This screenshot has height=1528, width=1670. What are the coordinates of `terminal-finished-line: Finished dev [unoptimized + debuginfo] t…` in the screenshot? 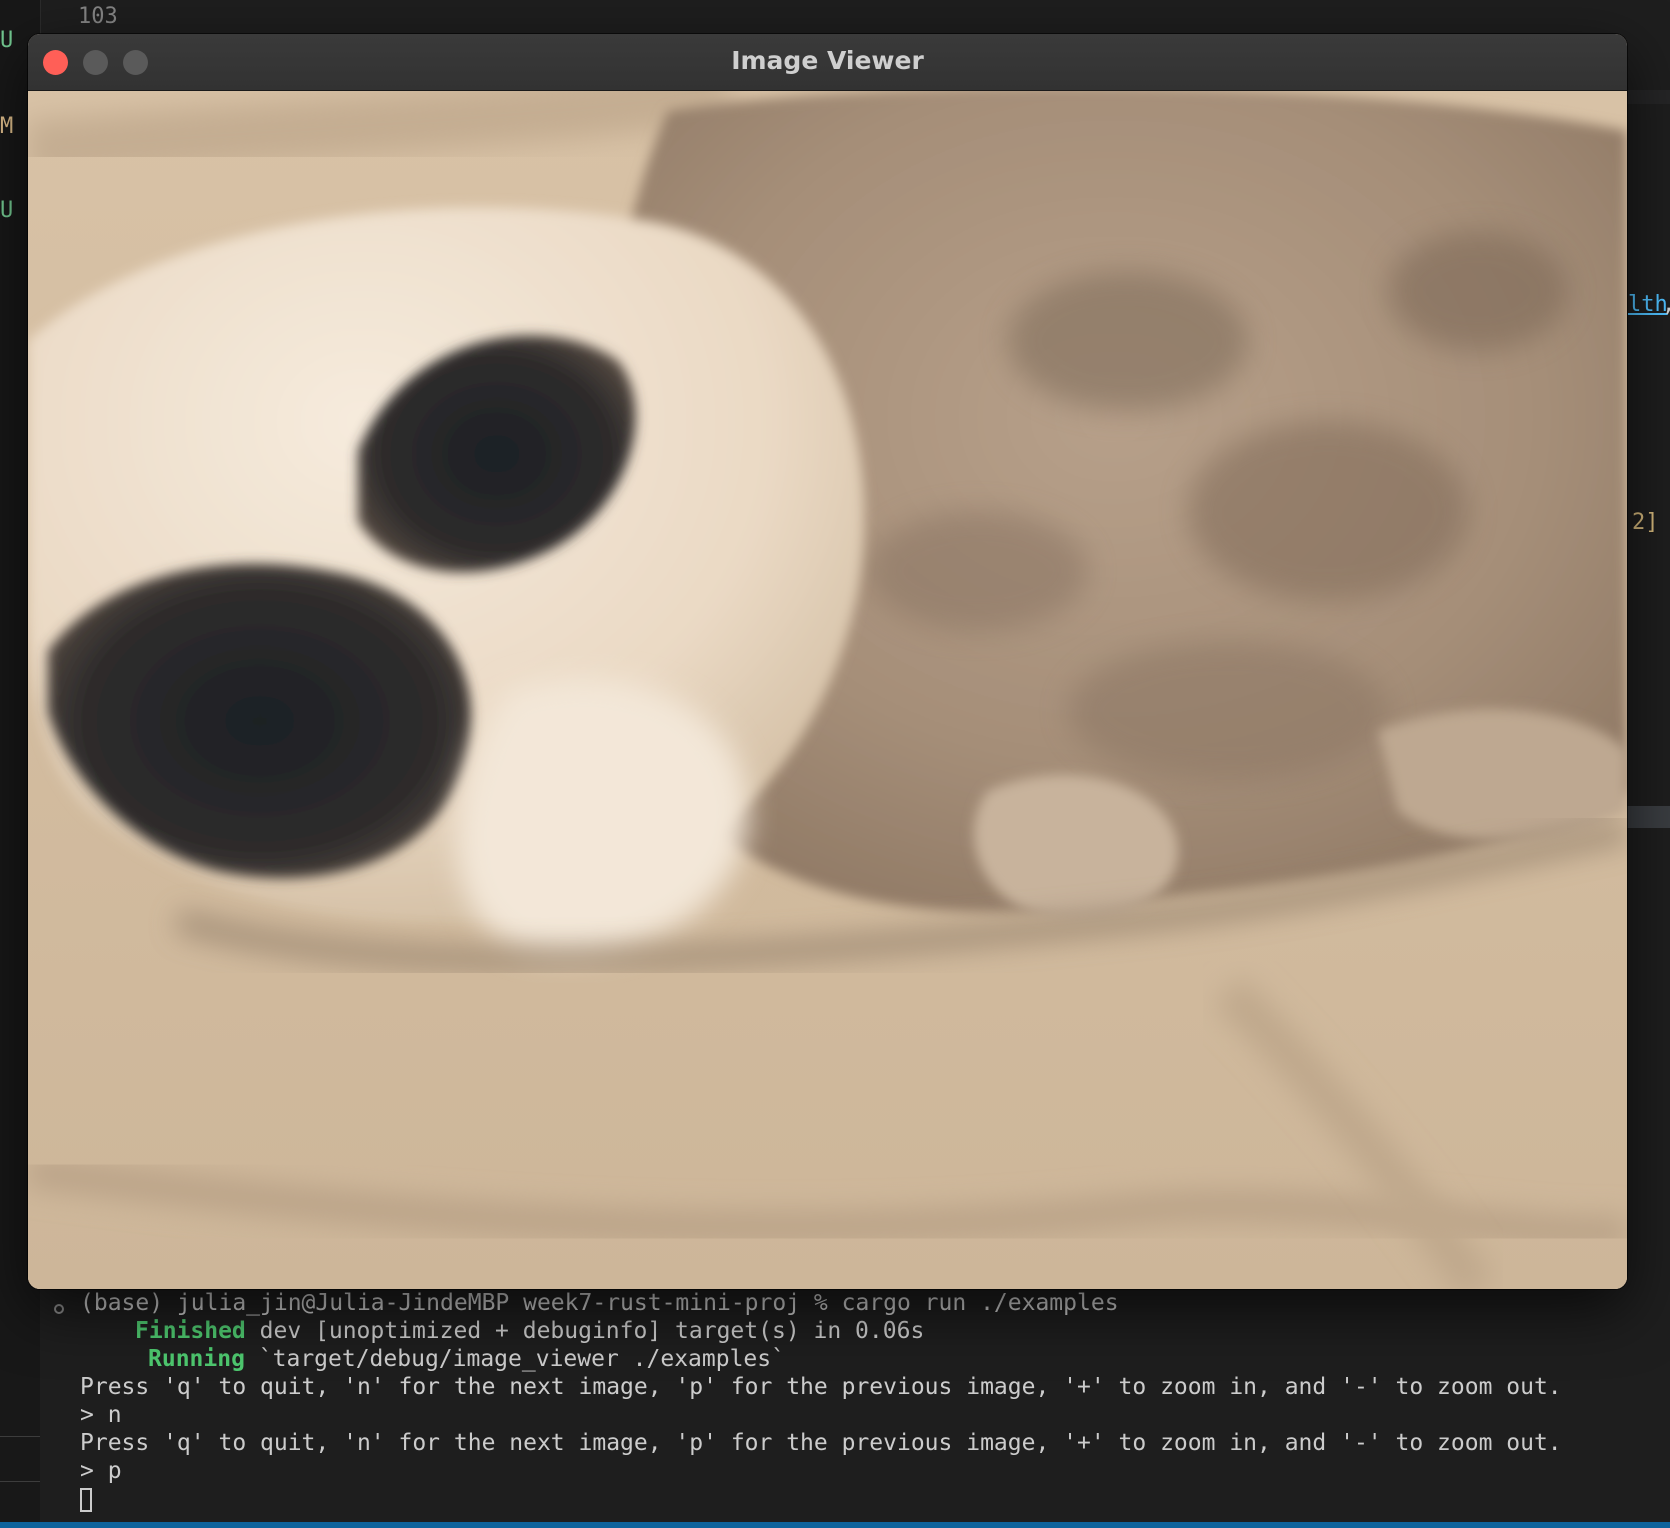 It's located at (529, 1331).